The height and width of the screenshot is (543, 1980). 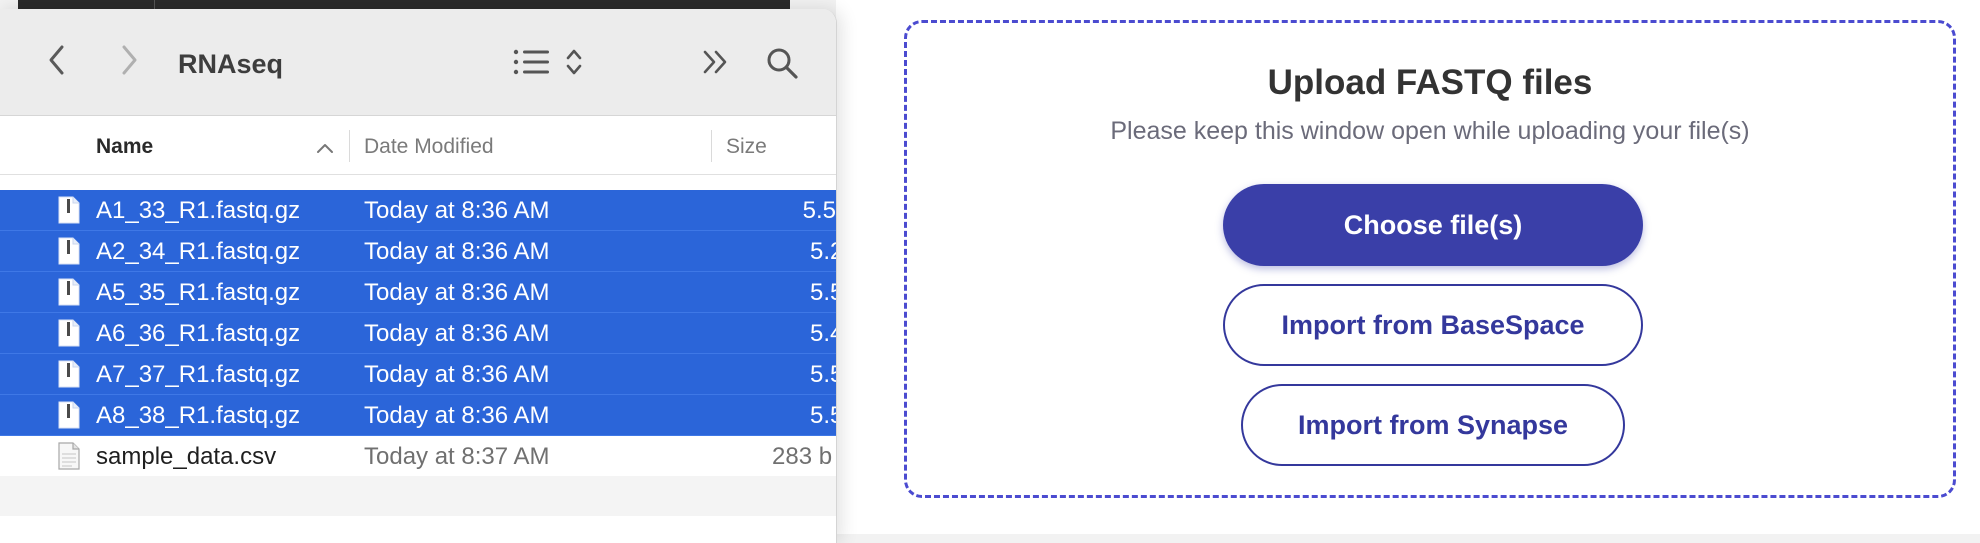 What do you see at coordinates (418, 374) in the screenshot?
I see `file-row: A7_37_R1.fastq.gz Today at 8:36 AM 5.5` at bounding box center [418, 374].